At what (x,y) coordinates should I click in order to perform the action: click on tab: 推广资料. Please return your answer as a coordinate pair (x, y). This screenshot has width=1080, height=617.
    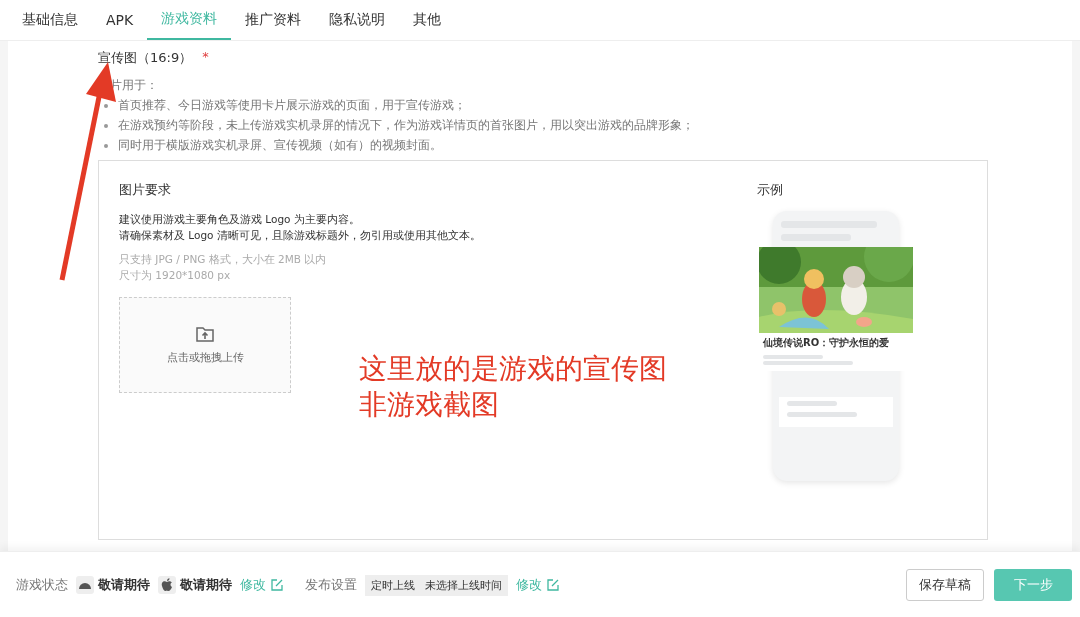
    Looking at the image, I should click on (273, 20).